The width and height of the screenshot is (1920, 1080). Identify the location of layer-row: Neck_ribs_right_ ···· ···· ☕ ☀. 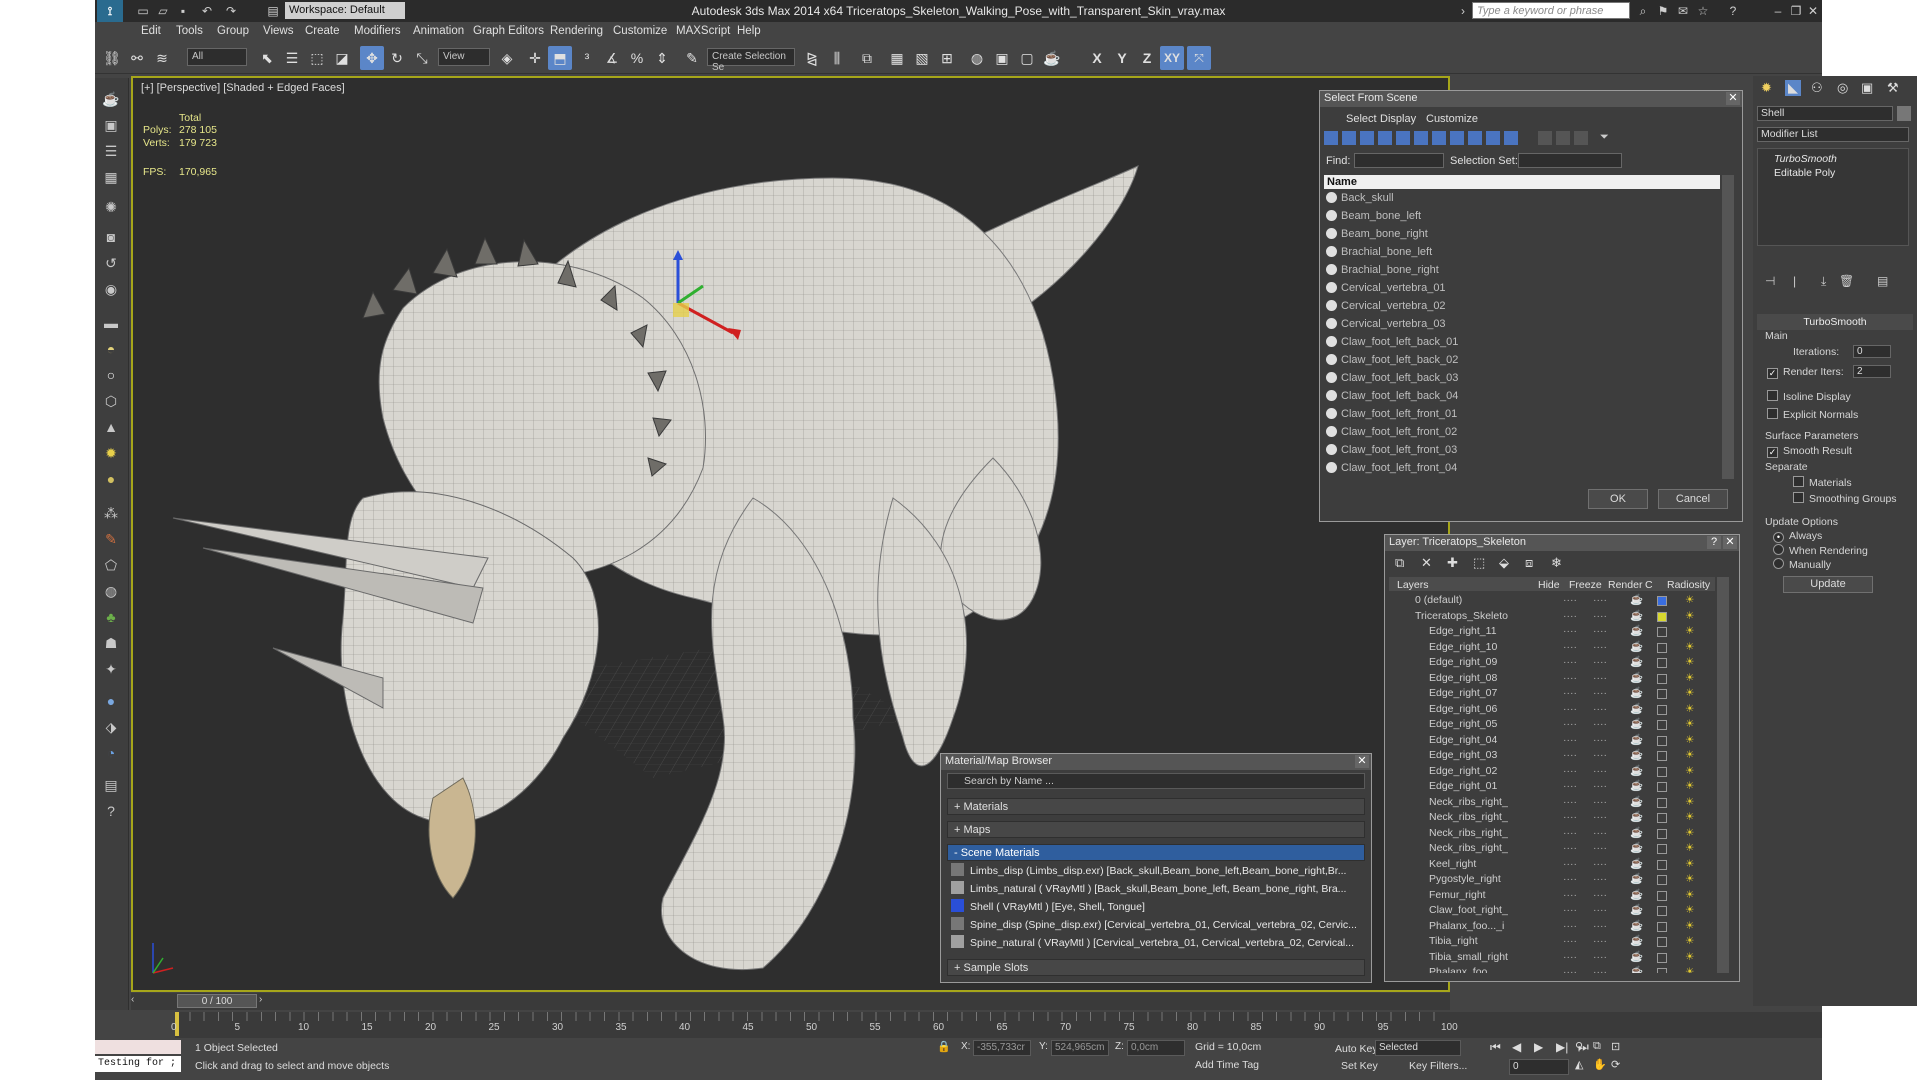
(1555, 802).